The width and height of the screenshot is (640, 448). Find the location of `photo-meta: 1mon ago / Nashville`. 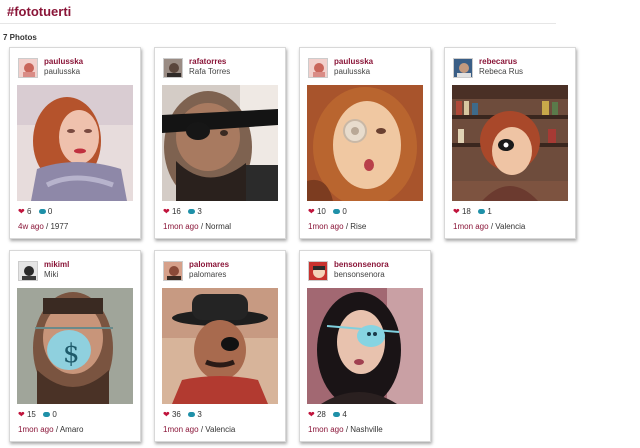

photo-meta: 1mon ago / Nashville is located at coordinates (345, 429).